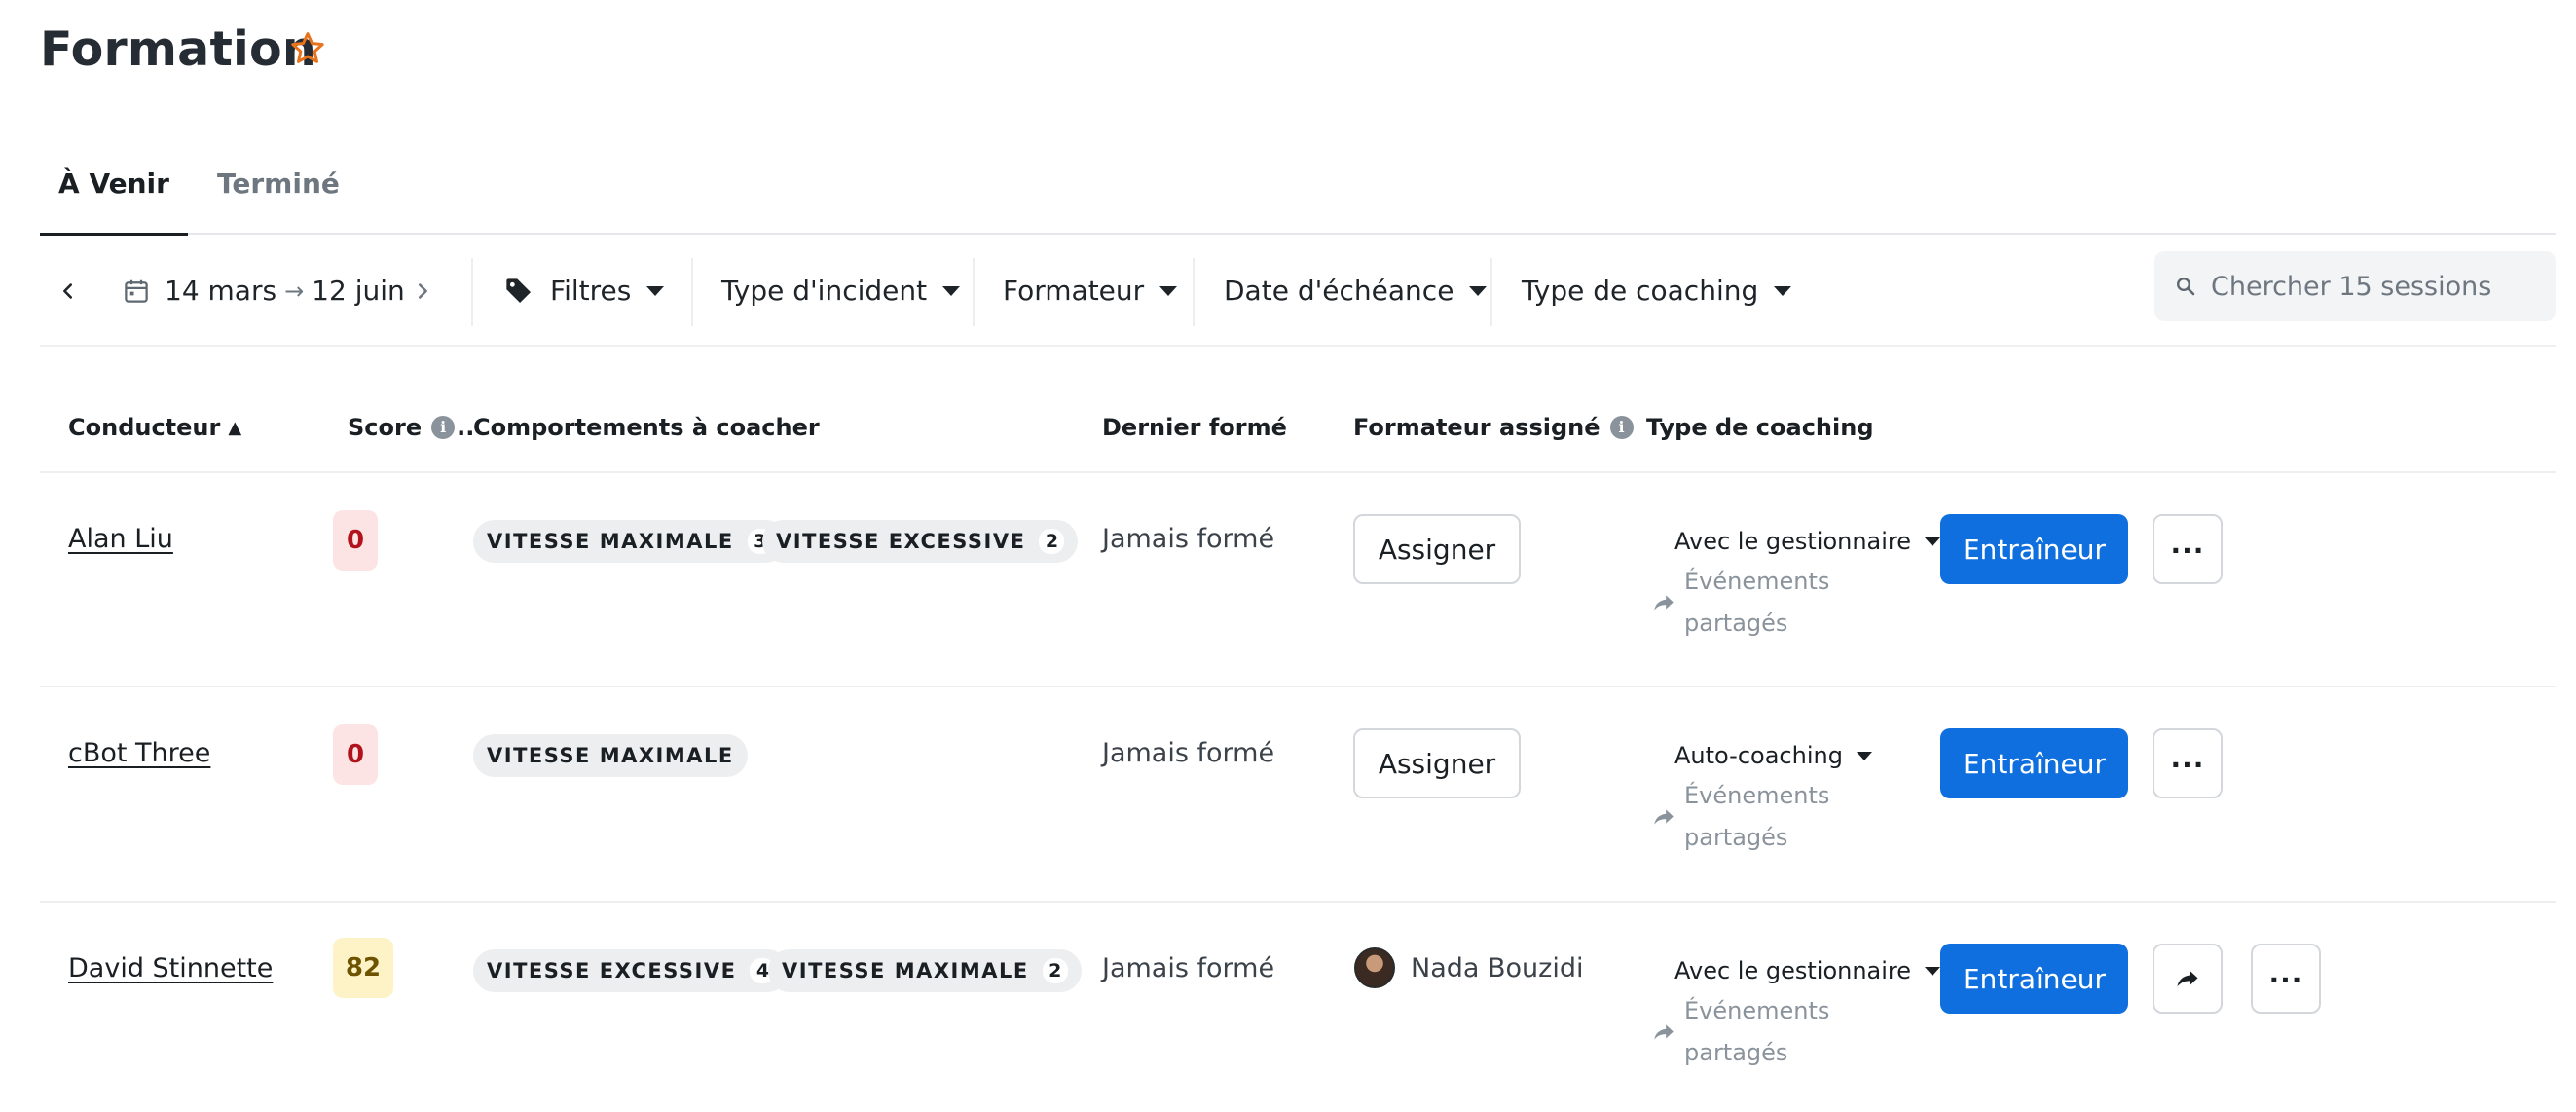 This screenshot has height=1112, width=2576. Describe the element at coordinates (422, 291) in the screenshot. I see `next-period-button` at that location.